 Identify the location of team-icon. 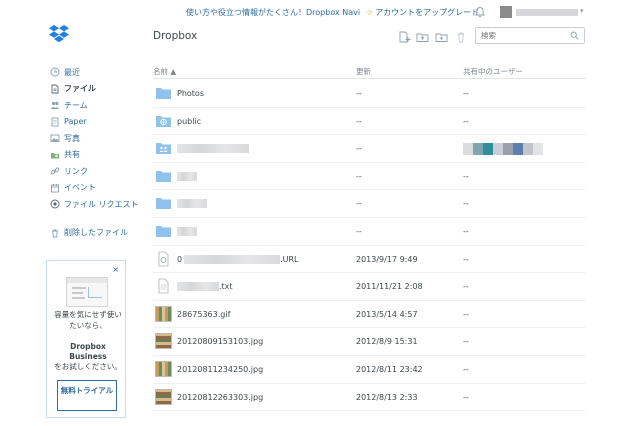
(55, 106).